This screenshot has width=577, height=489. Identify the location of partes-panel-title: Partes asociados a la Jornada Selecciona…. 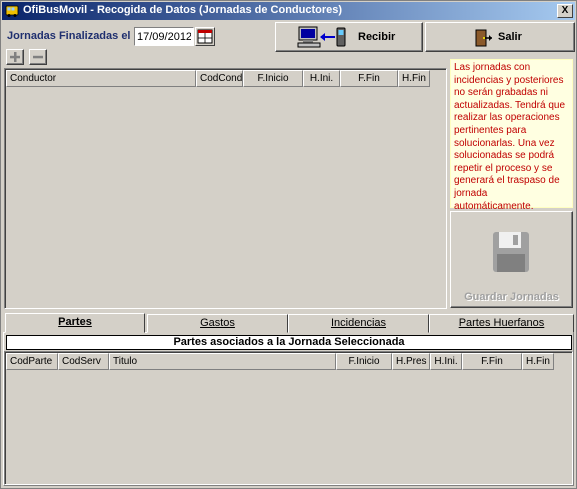
(289, 342).